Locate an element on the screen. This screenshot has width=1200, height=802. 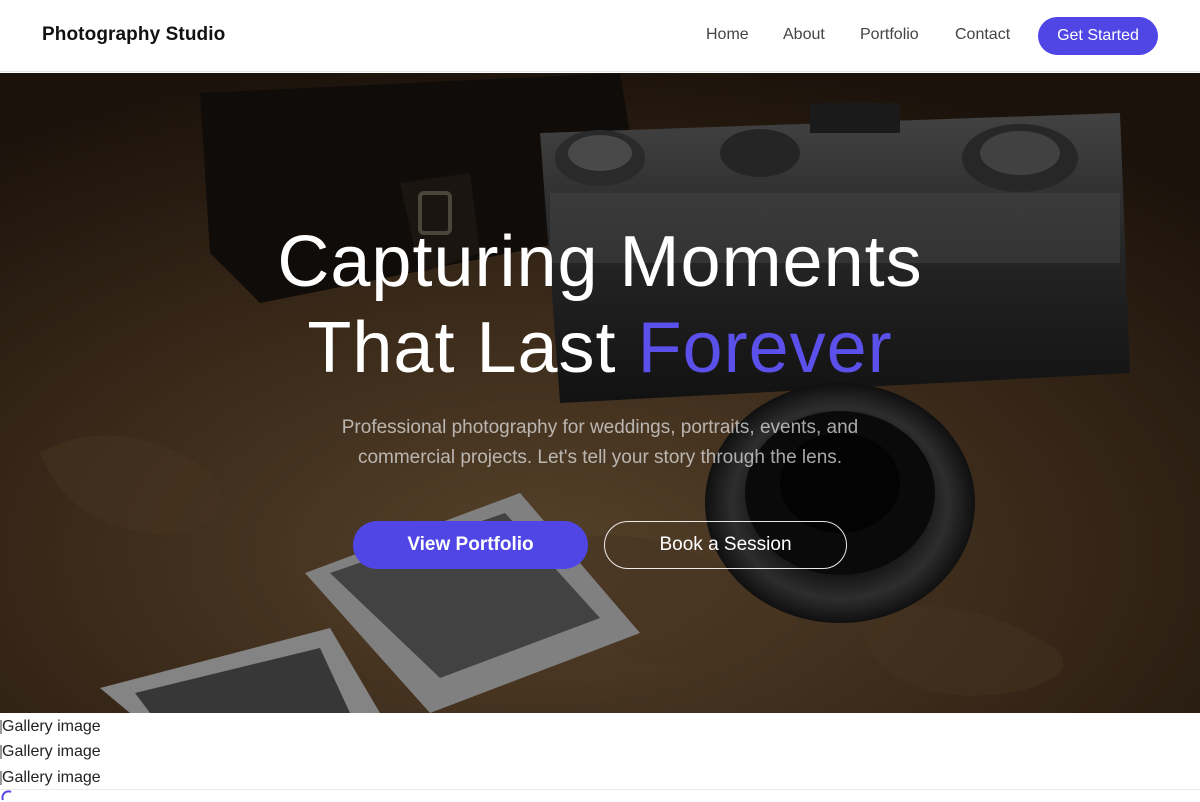
book-session-button: Book a Session is located at coordinates (725, 545).